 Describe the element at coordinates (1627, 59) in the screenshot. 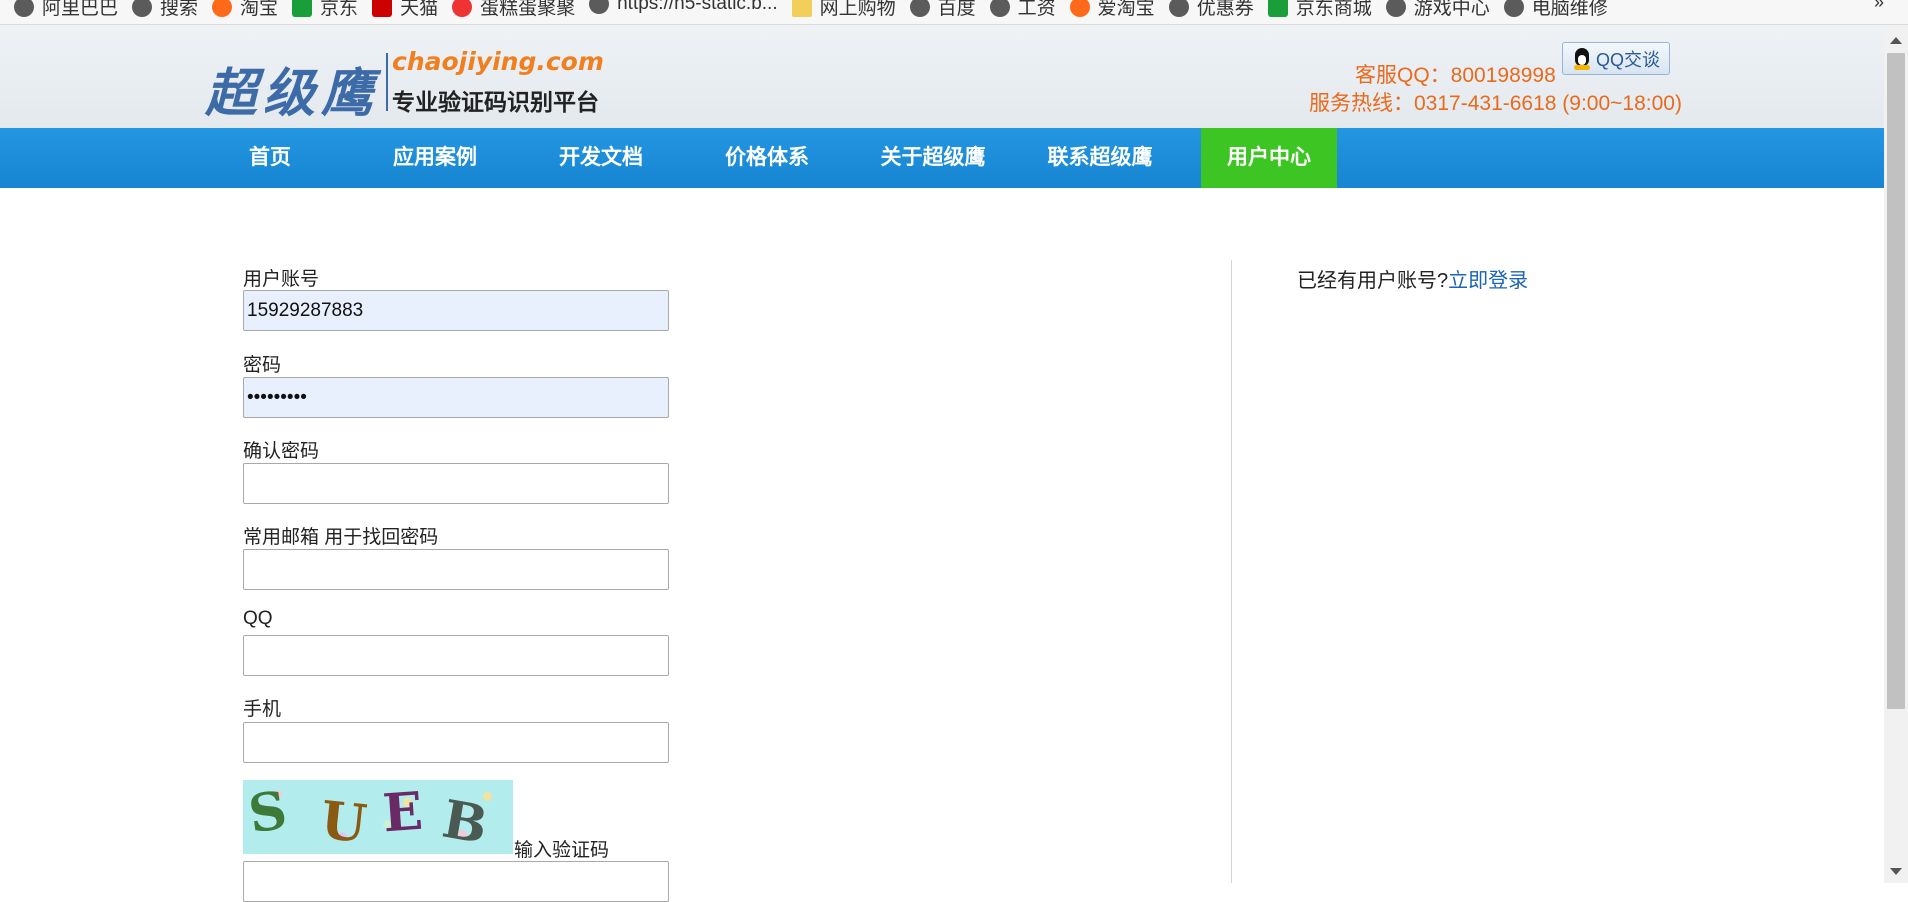

I see `qq-chat-label: QQ交谈` at that location.